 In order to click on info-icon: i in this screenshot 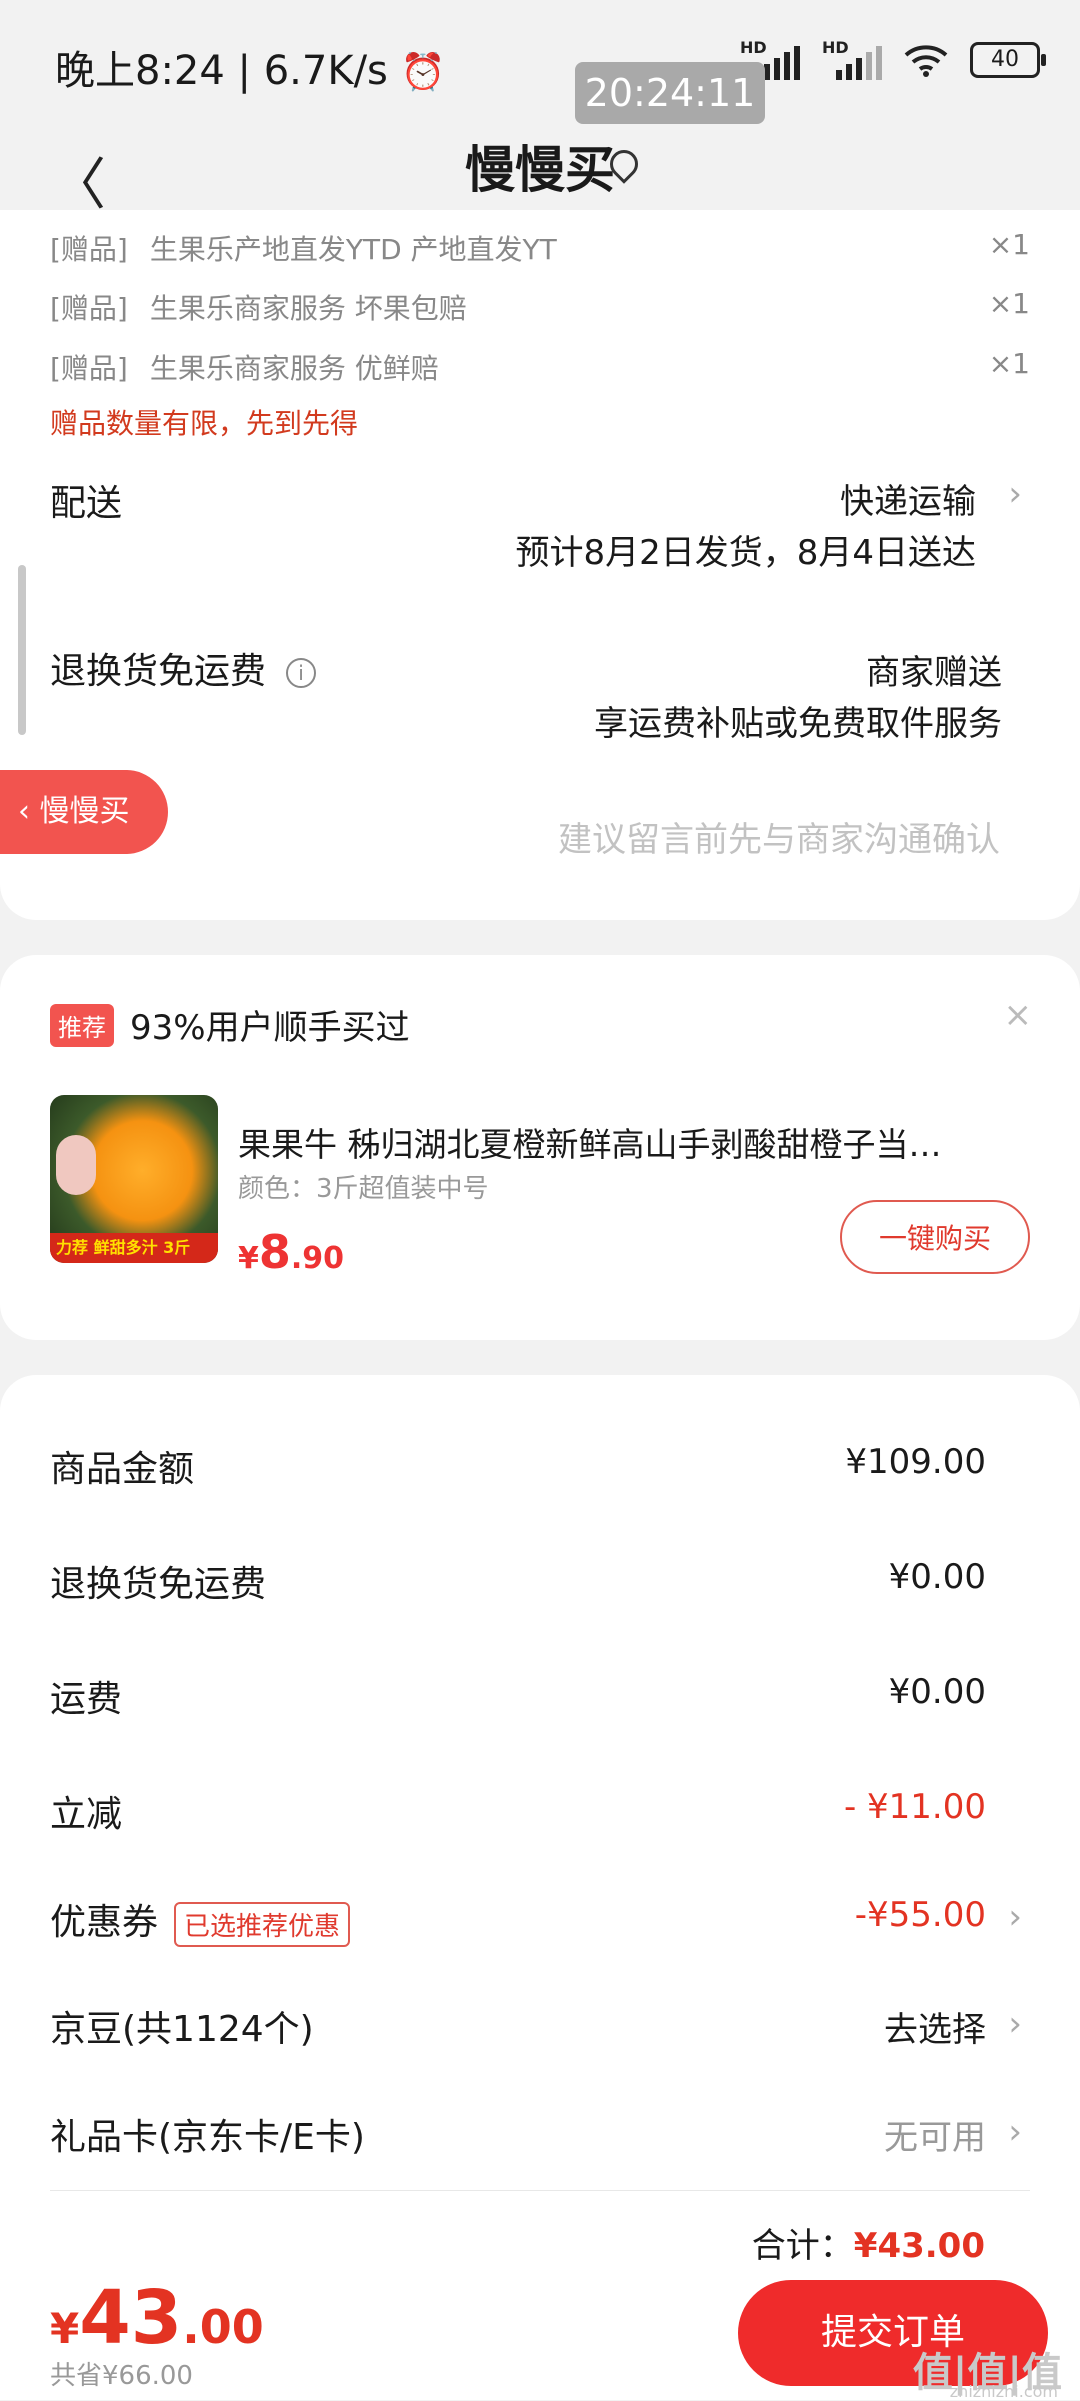, I will do `click(301, 673)`.